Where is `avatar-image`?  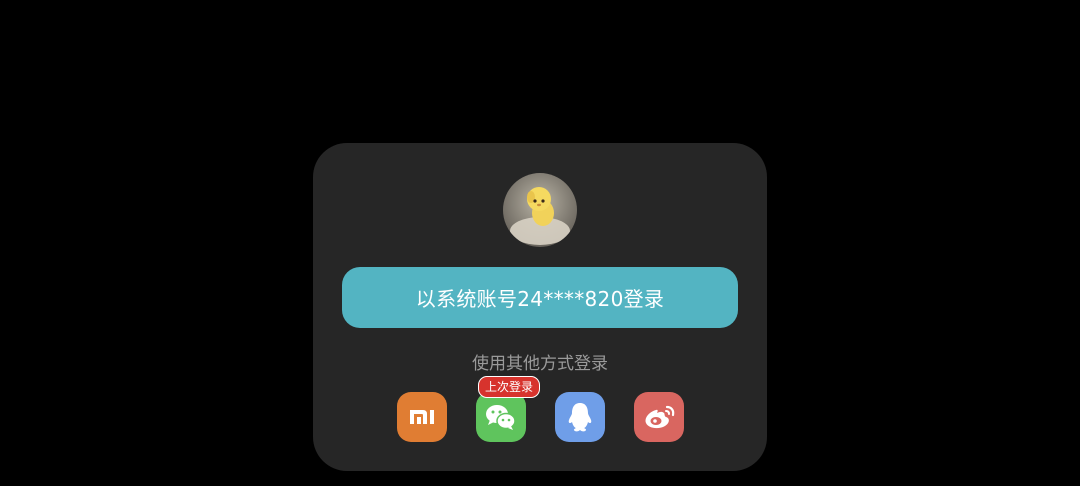 avatar-image is located at coordinates (540, 216).